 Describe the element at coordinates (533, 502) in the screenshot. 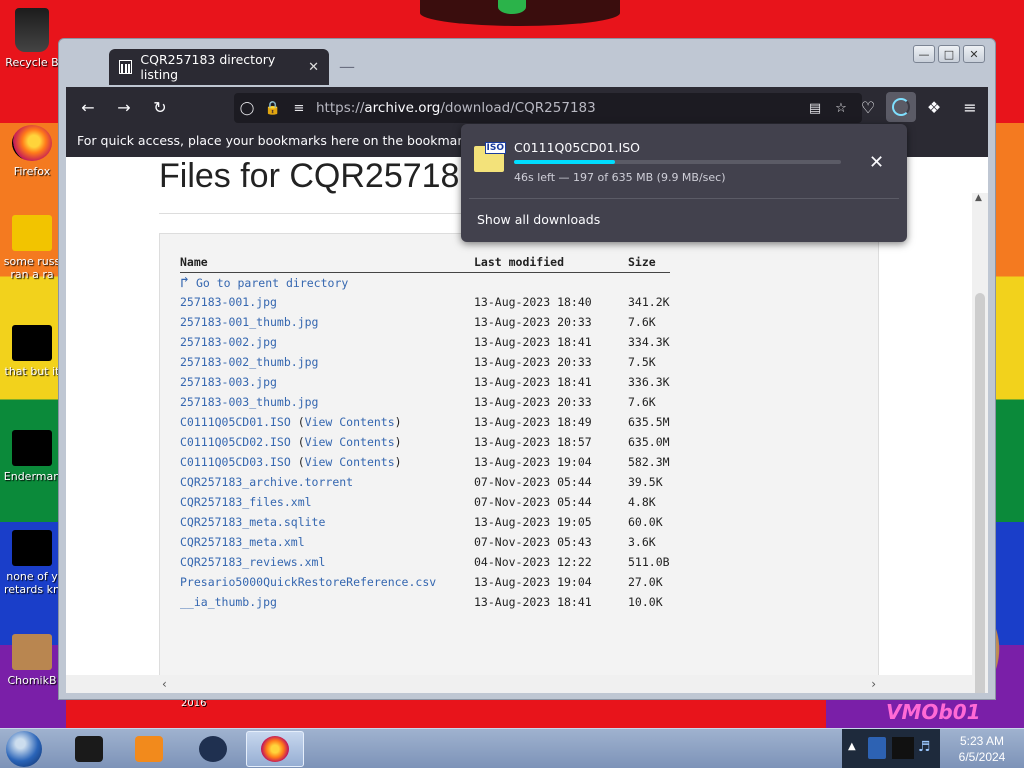

I see `modified-cell: 07-Nov-2023 05:44` at that location.